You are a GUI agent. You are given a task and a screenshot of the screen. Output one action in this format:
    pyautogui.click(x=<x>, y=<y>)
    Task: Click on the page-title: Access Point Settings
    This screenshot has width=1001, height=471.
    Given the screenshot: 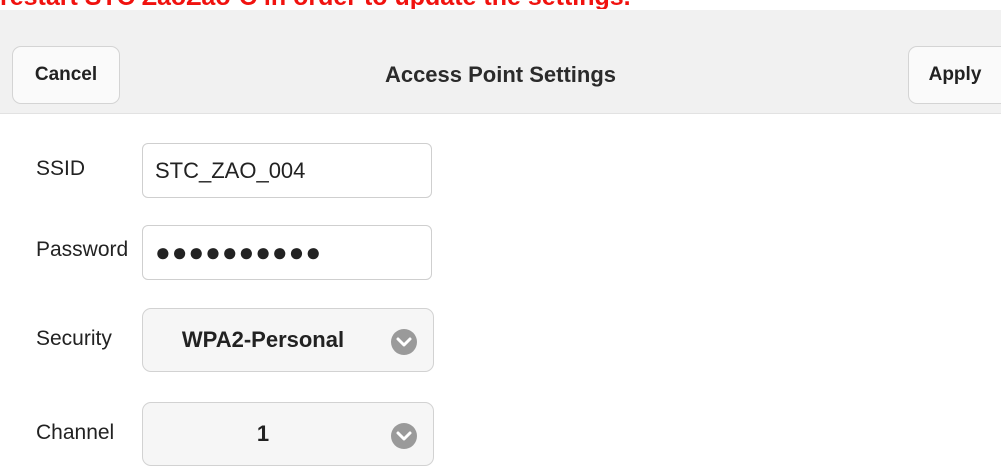 What is the action you would take?
    pyautogui.click(x=500, y=74)
    